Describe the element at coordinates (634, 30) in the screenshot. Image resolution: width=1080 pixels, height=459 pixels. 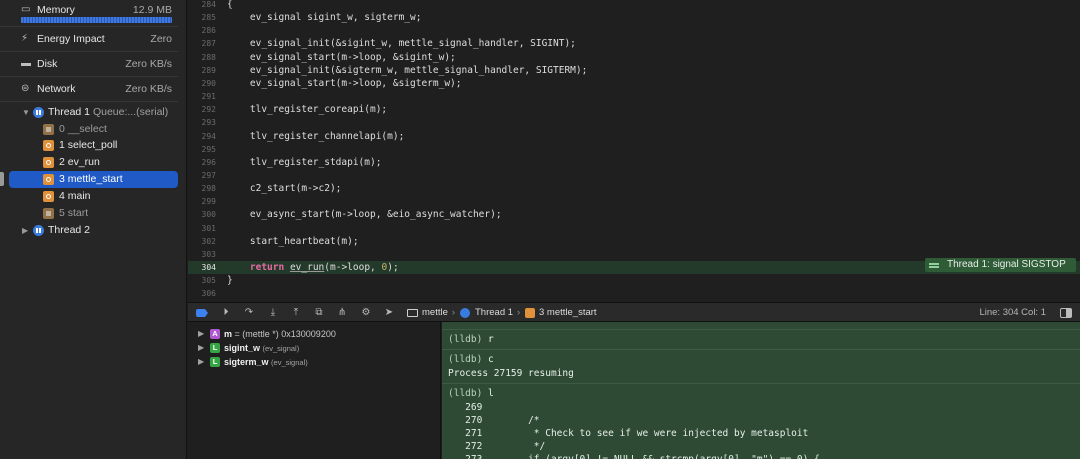
I see `code-line: 286` at that location.